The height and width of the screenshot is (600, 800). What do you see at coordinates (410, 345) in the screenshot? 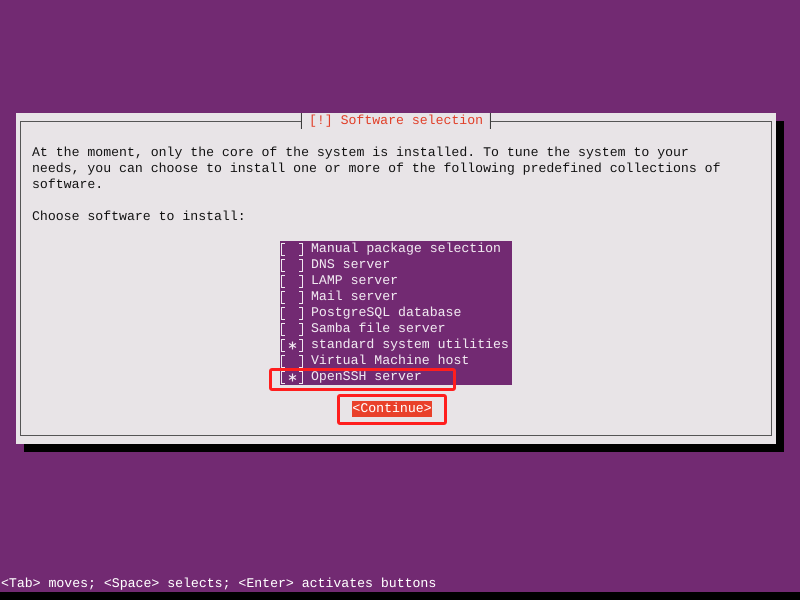
I see `option-label: standard system utilities` at bounding box center [410, 345].